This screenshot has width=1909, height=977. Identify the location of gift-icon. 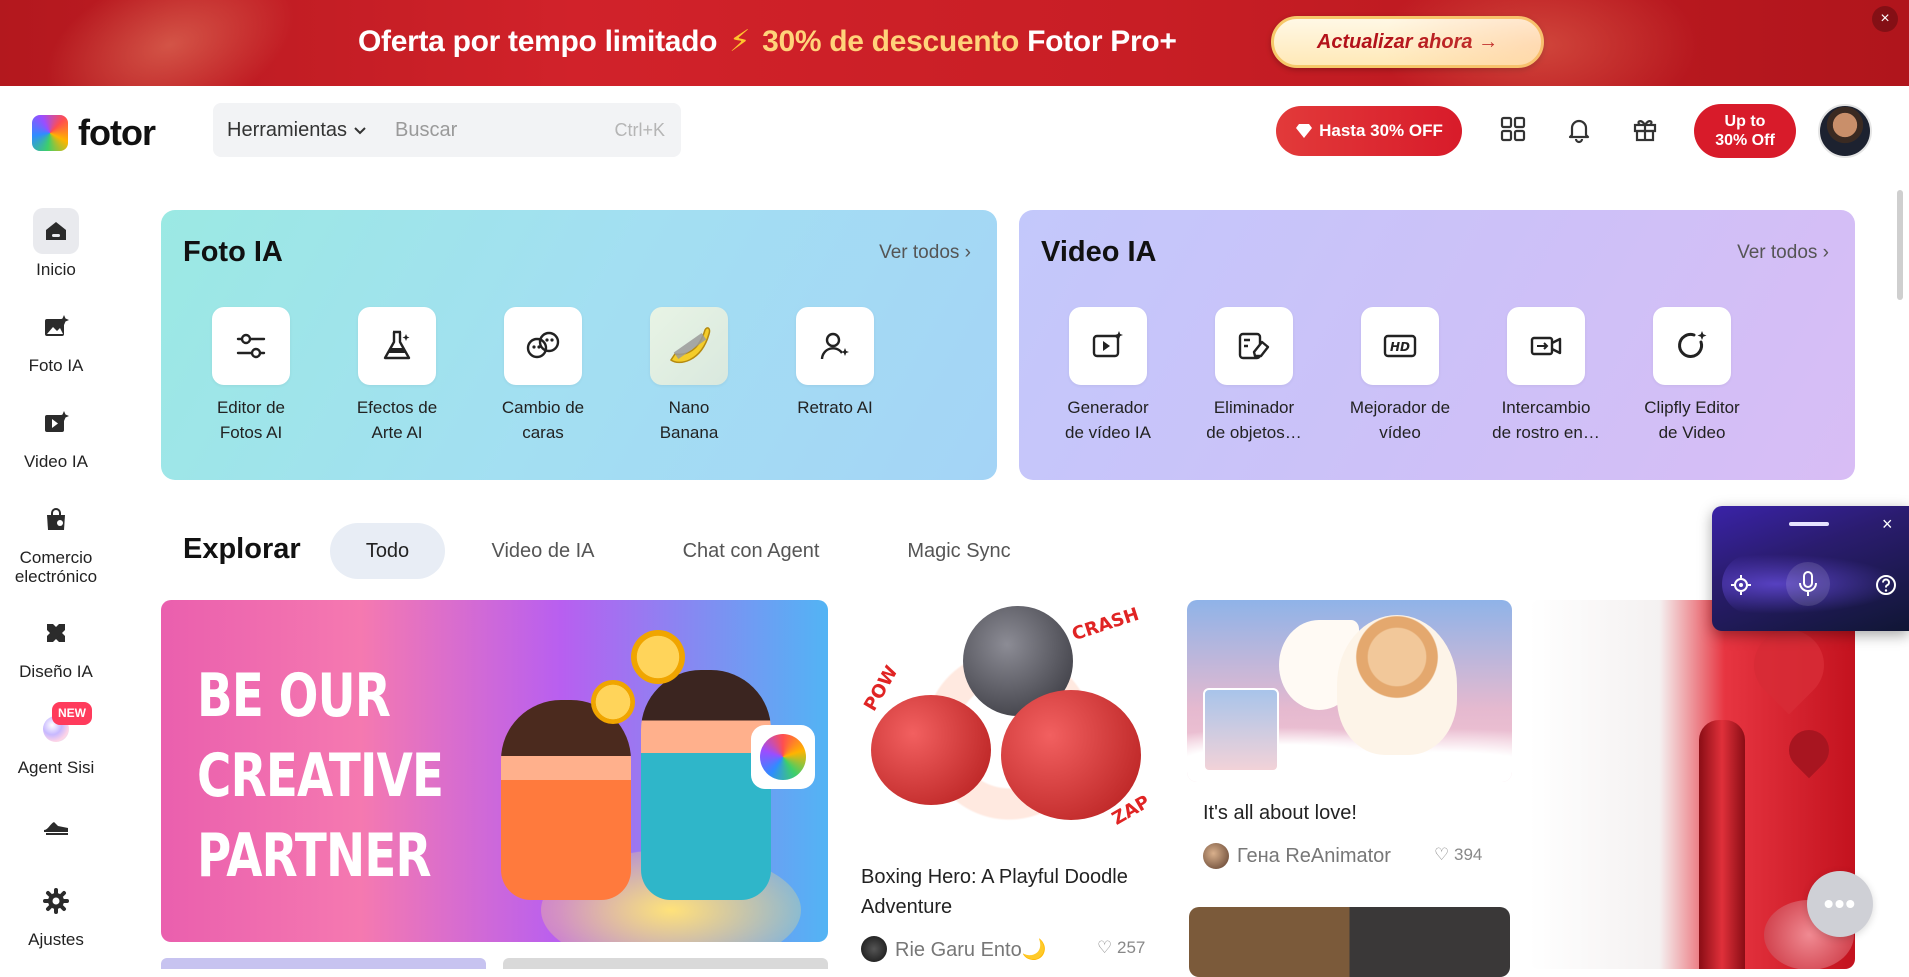
(1645, 129).